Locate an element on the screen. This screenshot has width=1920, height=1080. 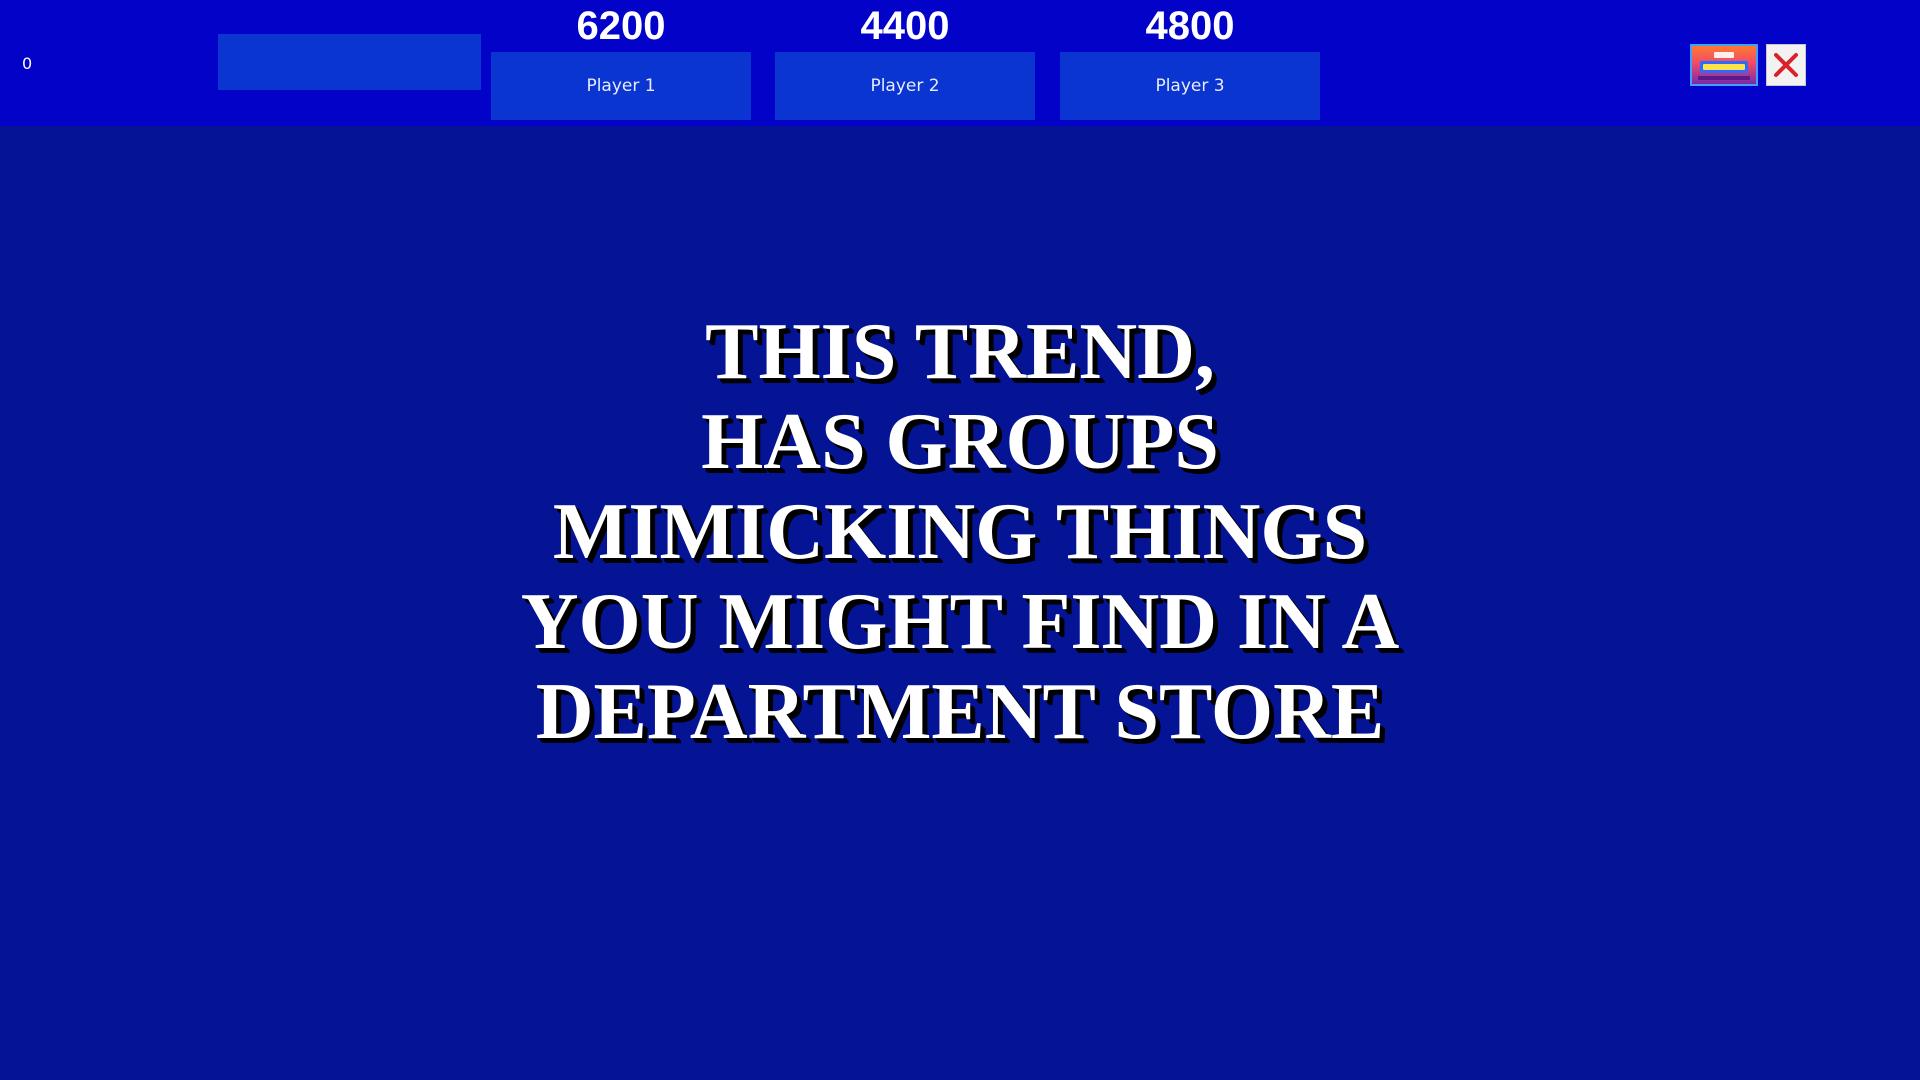
player-1-panel: 6200 Player 1 is located at coordinates (621, 63).